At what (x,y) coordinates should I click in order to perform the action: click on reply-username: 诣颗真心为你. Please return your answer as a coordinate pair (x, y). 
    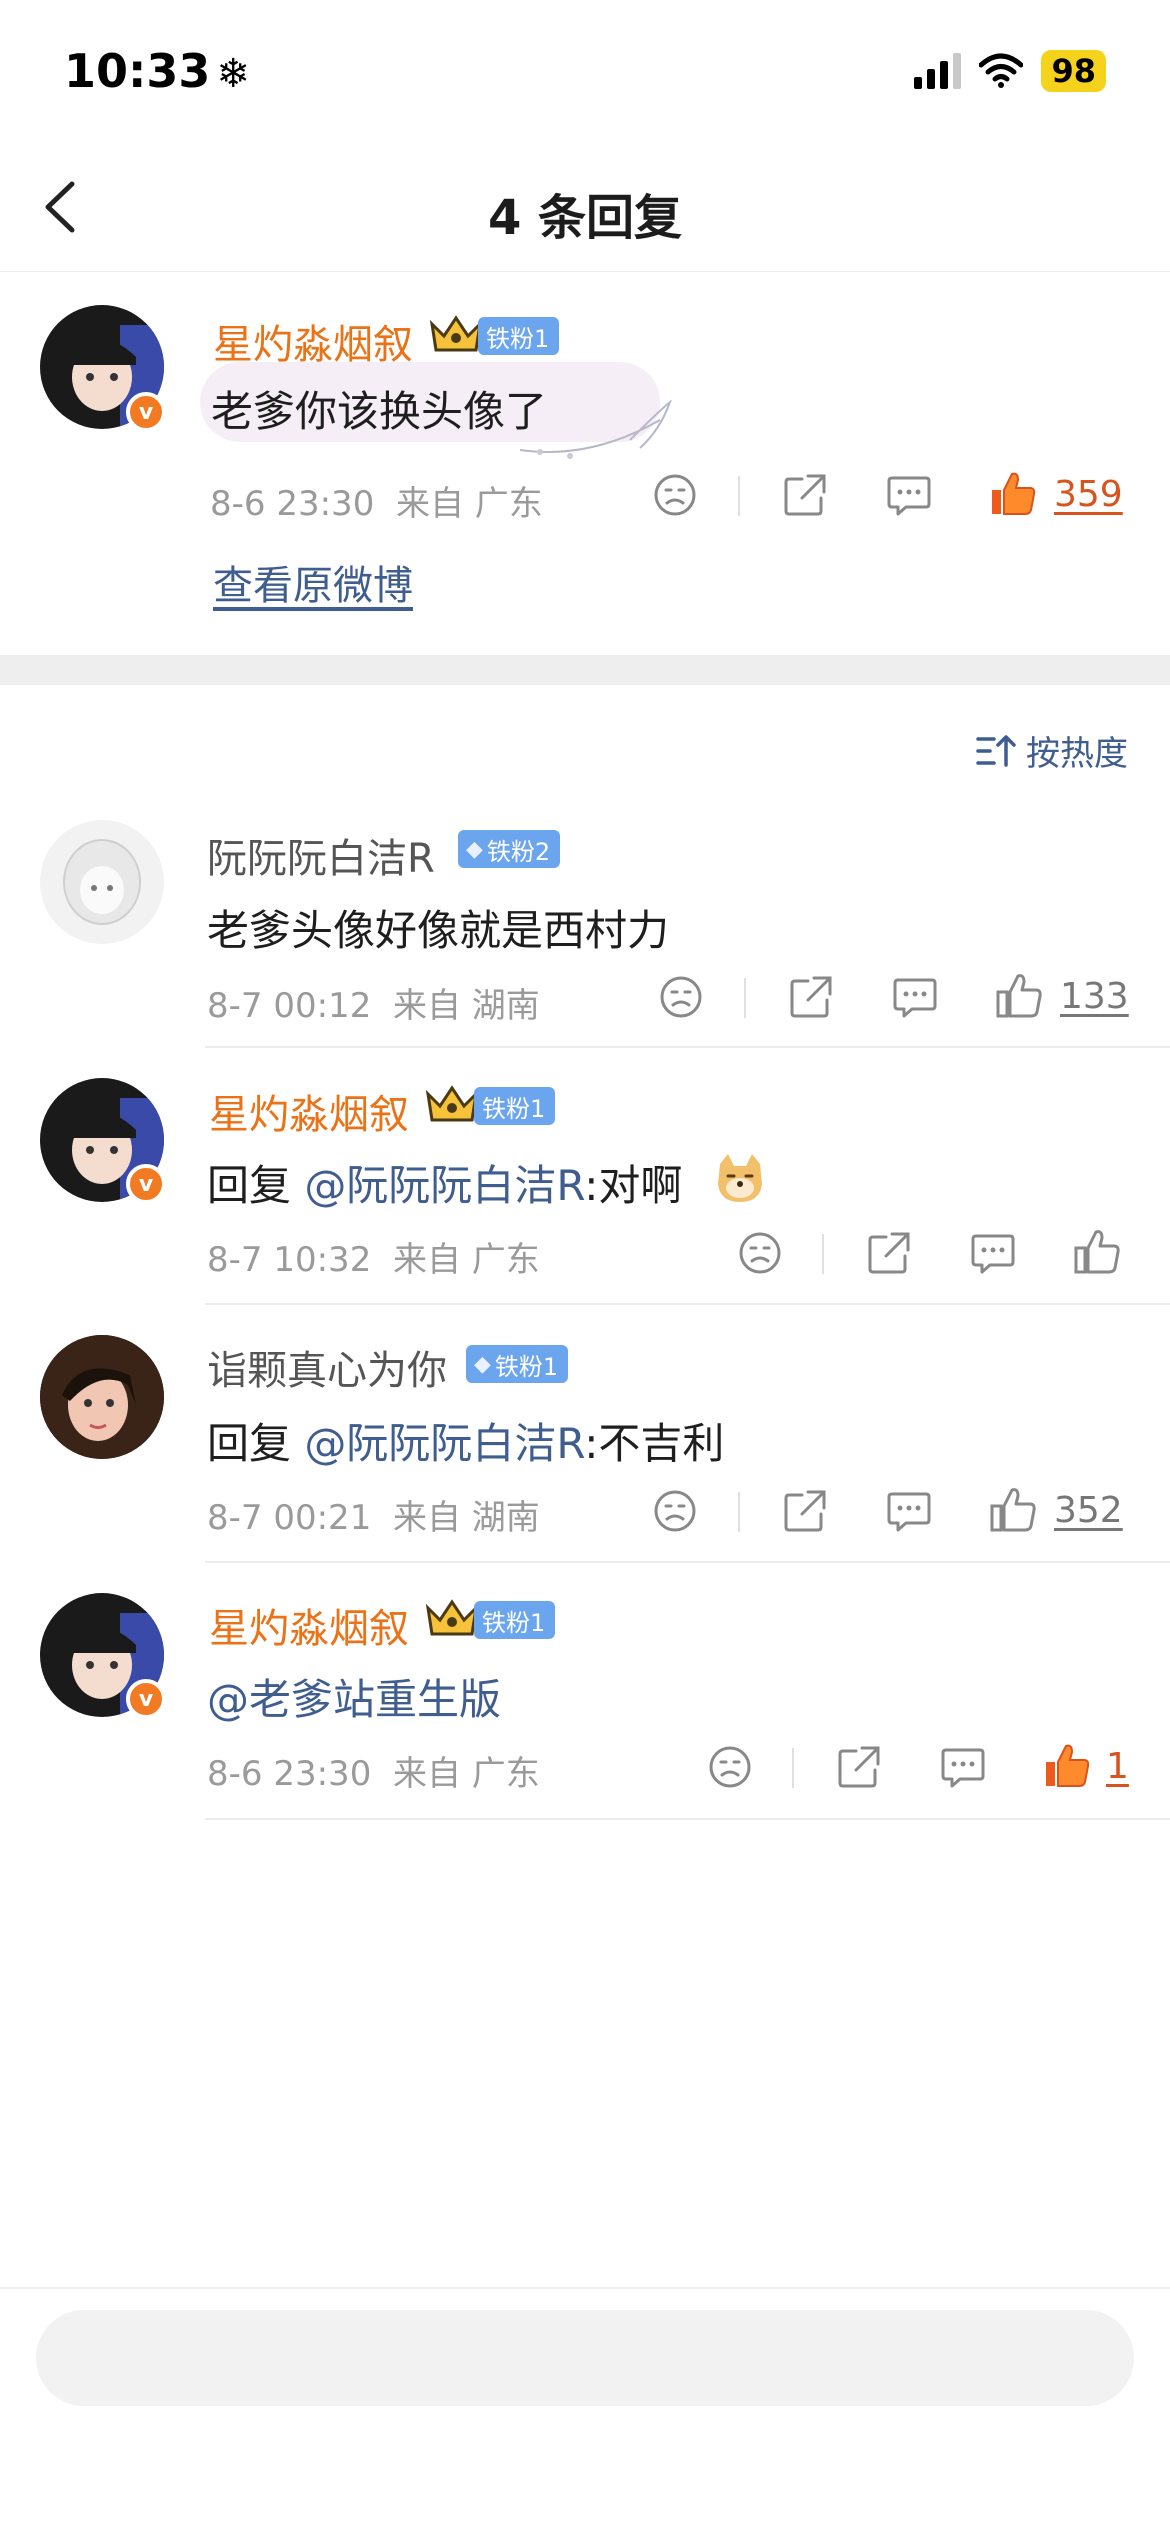
    Looking at the image, I should click on (327, 1367).